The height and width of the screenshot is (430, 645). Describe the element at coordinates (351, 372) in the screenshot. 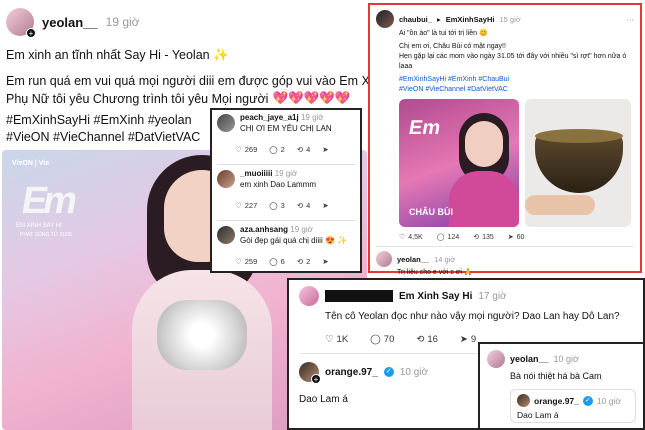

I see `reply-username: orange.97_` at that location.